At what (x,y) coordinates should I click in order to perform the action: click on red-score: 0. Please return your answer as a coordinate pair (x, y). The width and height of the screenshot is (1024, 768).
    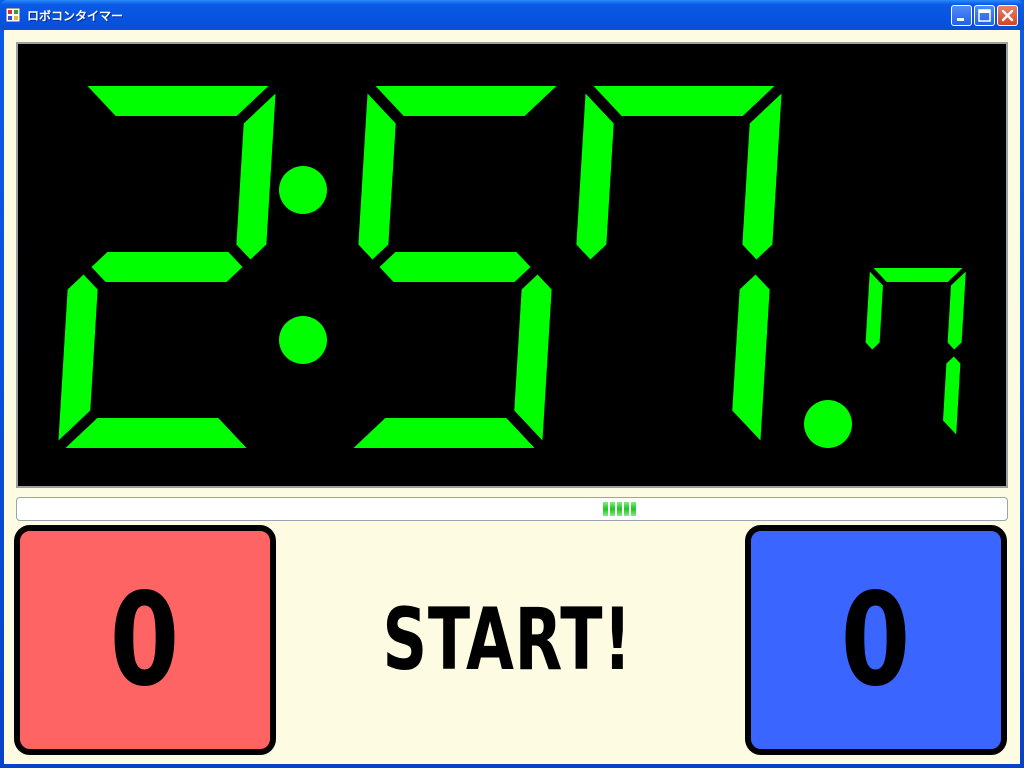
    Looking at the image, I should click on (145, 640).